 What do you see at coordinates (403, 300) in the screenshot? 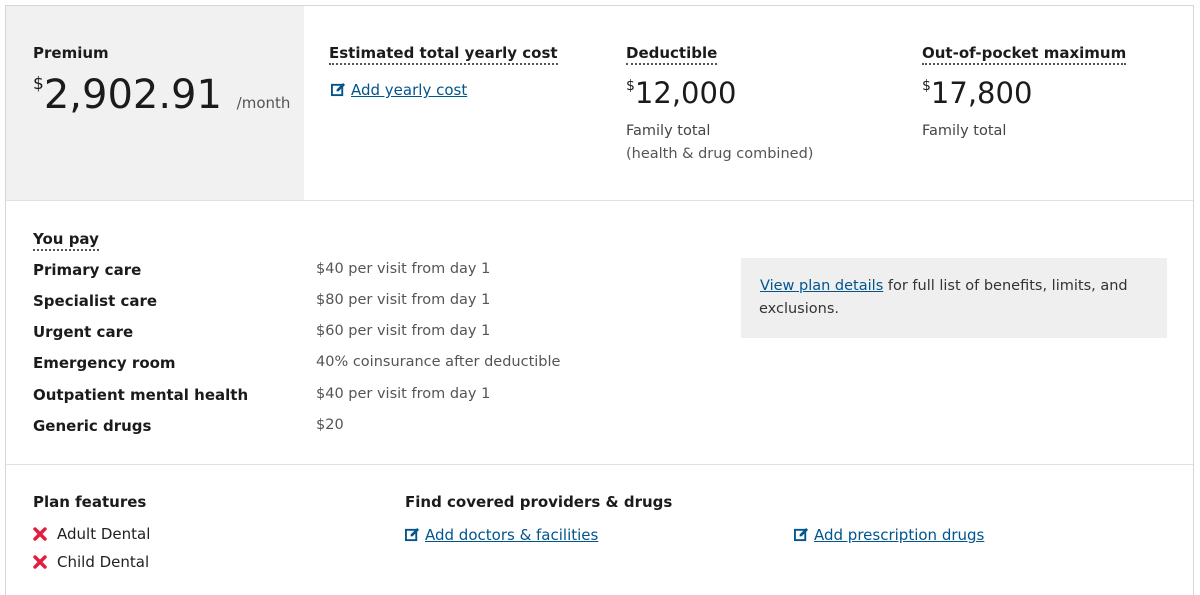
I see `benefit-value: $80 per visit from day 1` at bounding box center [403, 300].